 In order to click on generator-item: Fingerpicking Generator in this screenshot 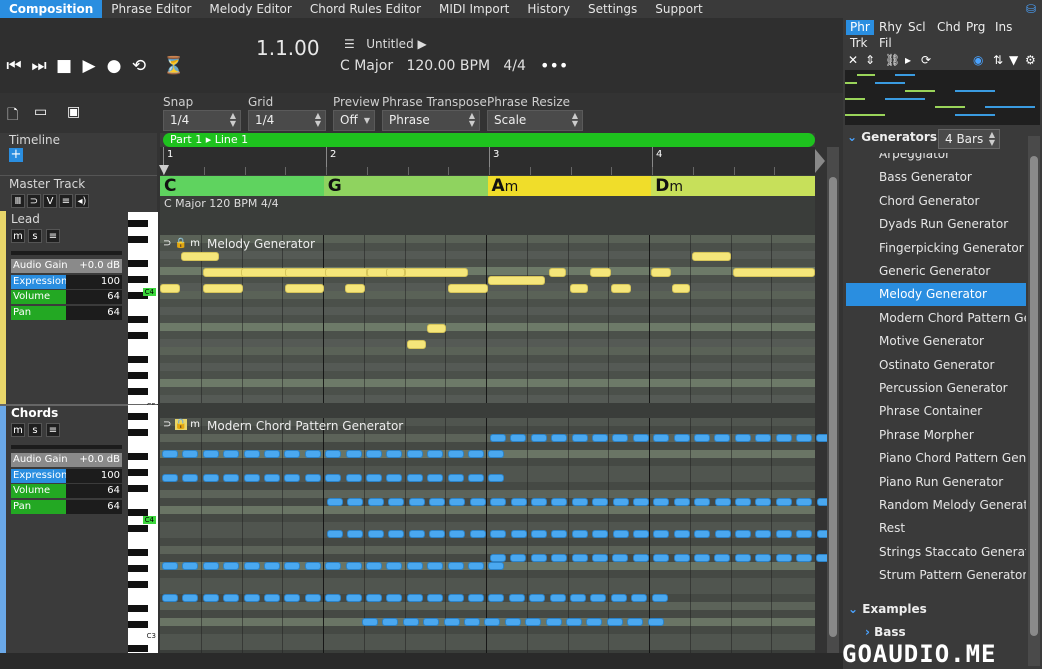, I will do `click(936, 248)`.